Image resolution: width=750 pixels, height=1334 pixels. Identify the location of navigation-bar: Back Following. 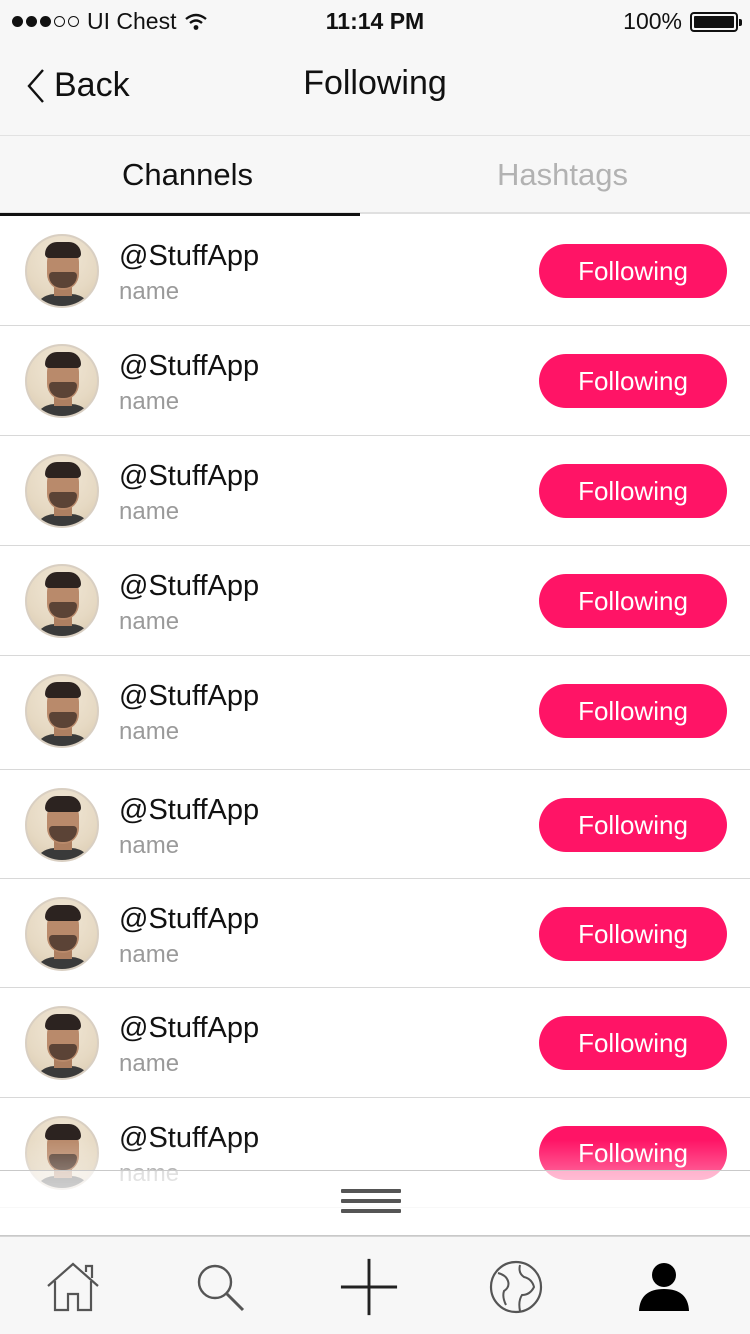
(375, 89).